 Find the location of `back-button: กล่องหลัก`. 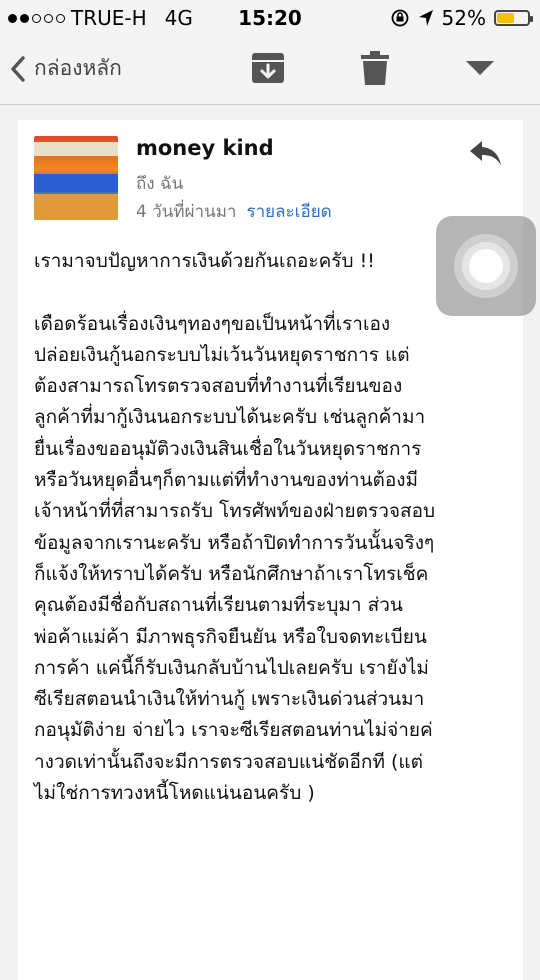

back-button: กล่องหลัก is located at coordinates (66, 68).